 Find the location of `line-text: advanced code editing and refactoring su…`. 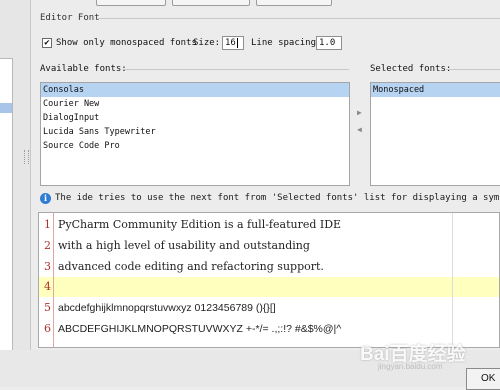

line-text: advanced code editing and refactoring su… is located at coordinates (191, 266).